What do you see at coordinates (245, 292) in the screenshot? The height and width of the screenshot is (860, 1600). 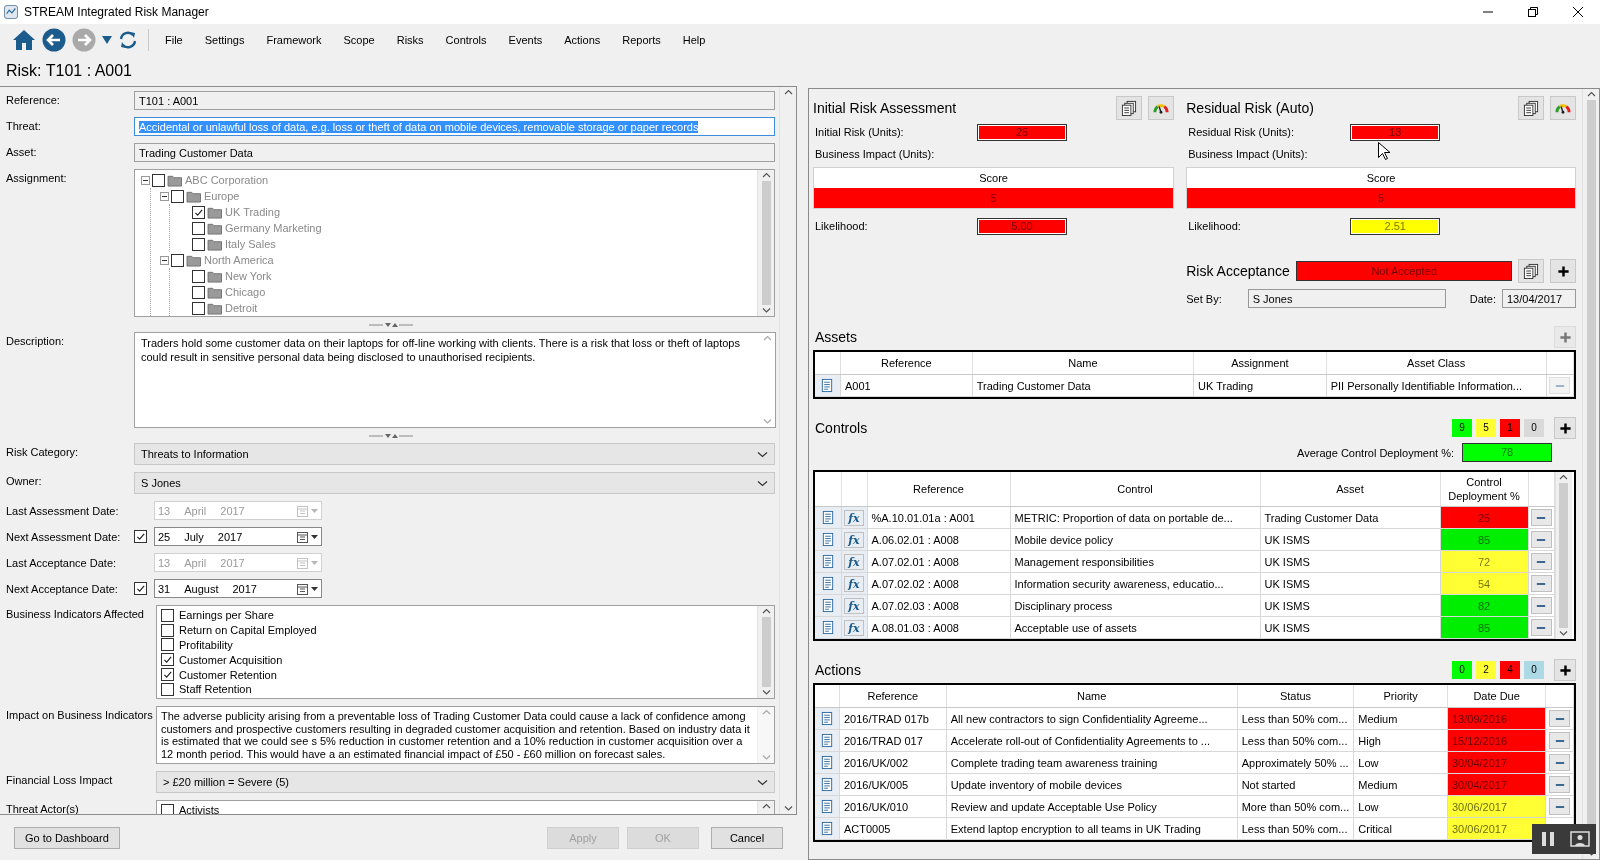 I see `tree-item: Chicago` at bounding box center [245, 292].